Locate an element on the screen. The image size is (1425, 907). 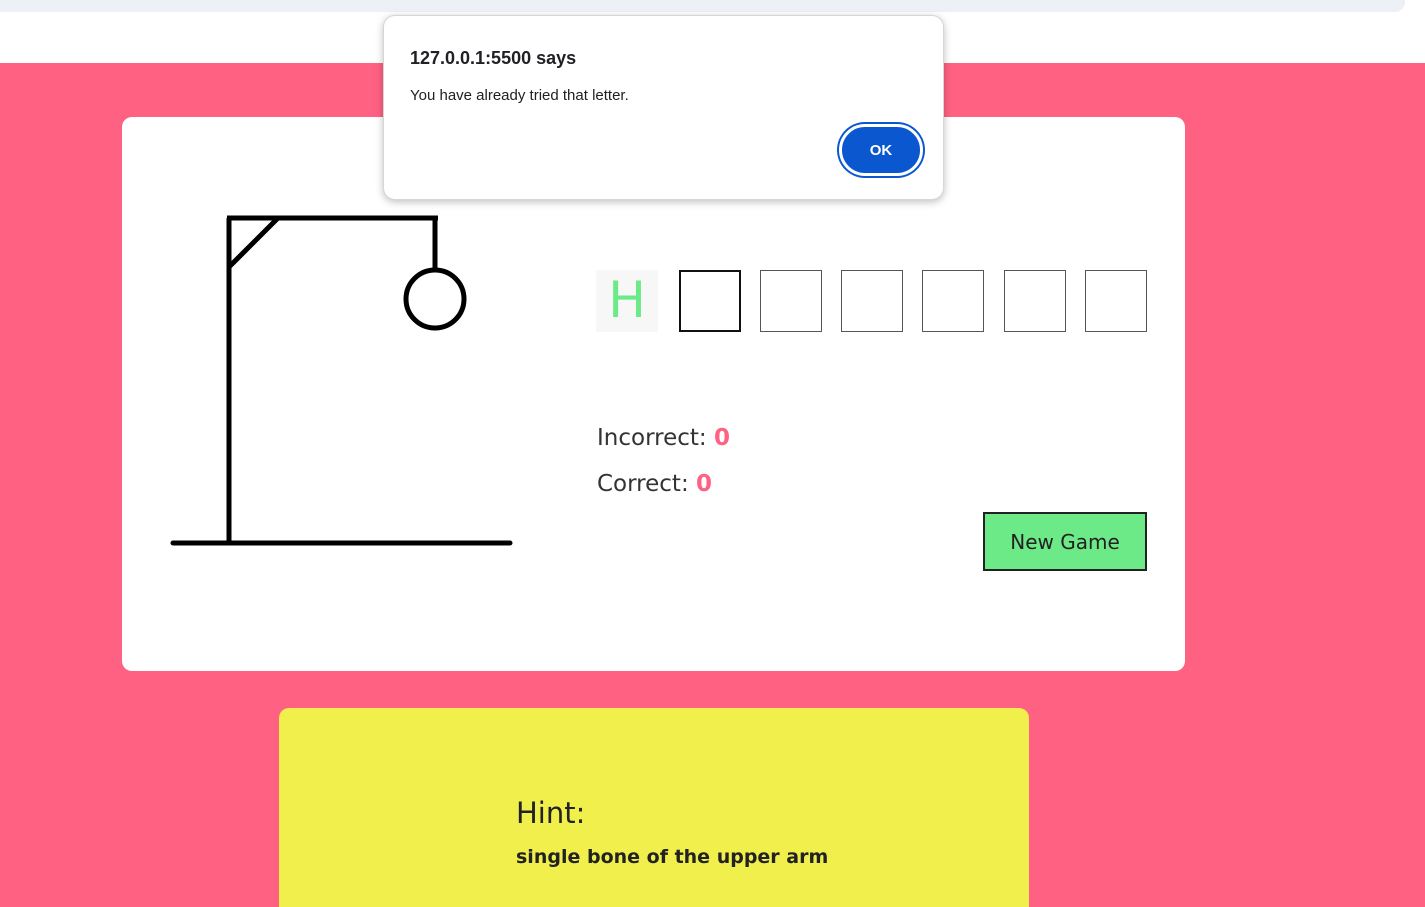
hint-card: Hint: single bone of the upper arm is located at coordinates (654, 807).